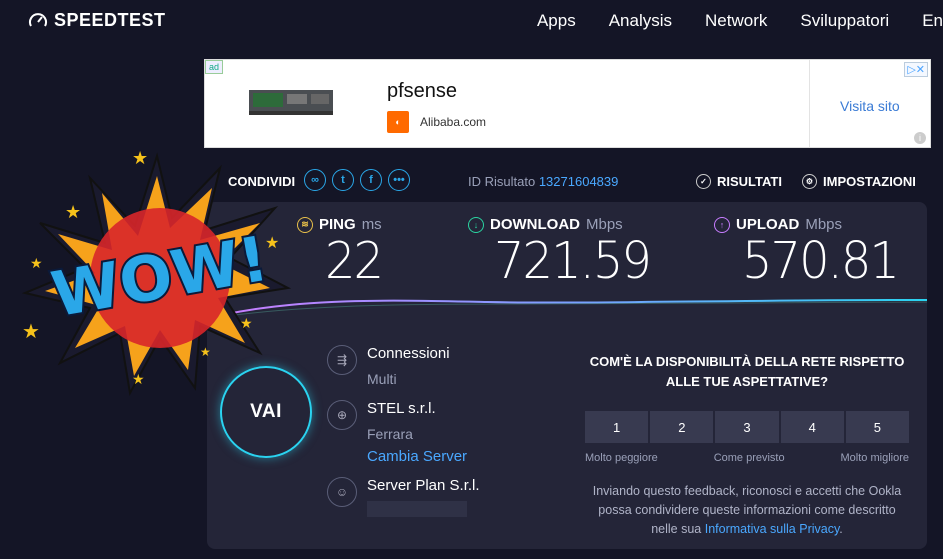 This screenshot has height=559, width=943. What do you see at coordinates (809, 103) in the screenshot?
I see `ad-divider` at bounding box center [809, 103].